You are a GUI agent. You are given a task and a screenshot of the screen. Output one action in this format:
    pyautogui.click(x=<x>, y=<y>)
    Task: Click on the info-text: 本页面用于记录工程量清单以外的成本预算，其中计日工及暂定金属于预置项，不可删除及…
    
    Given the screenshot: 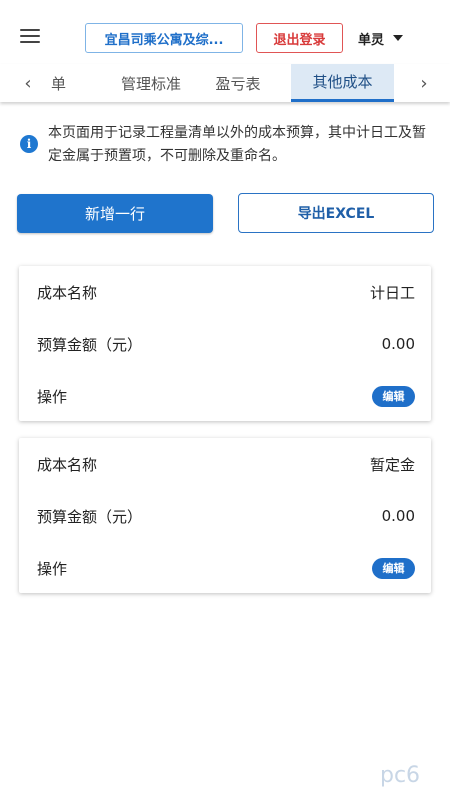 What is the action you would take?
    pyautogui.click(x=237, y=144)
    